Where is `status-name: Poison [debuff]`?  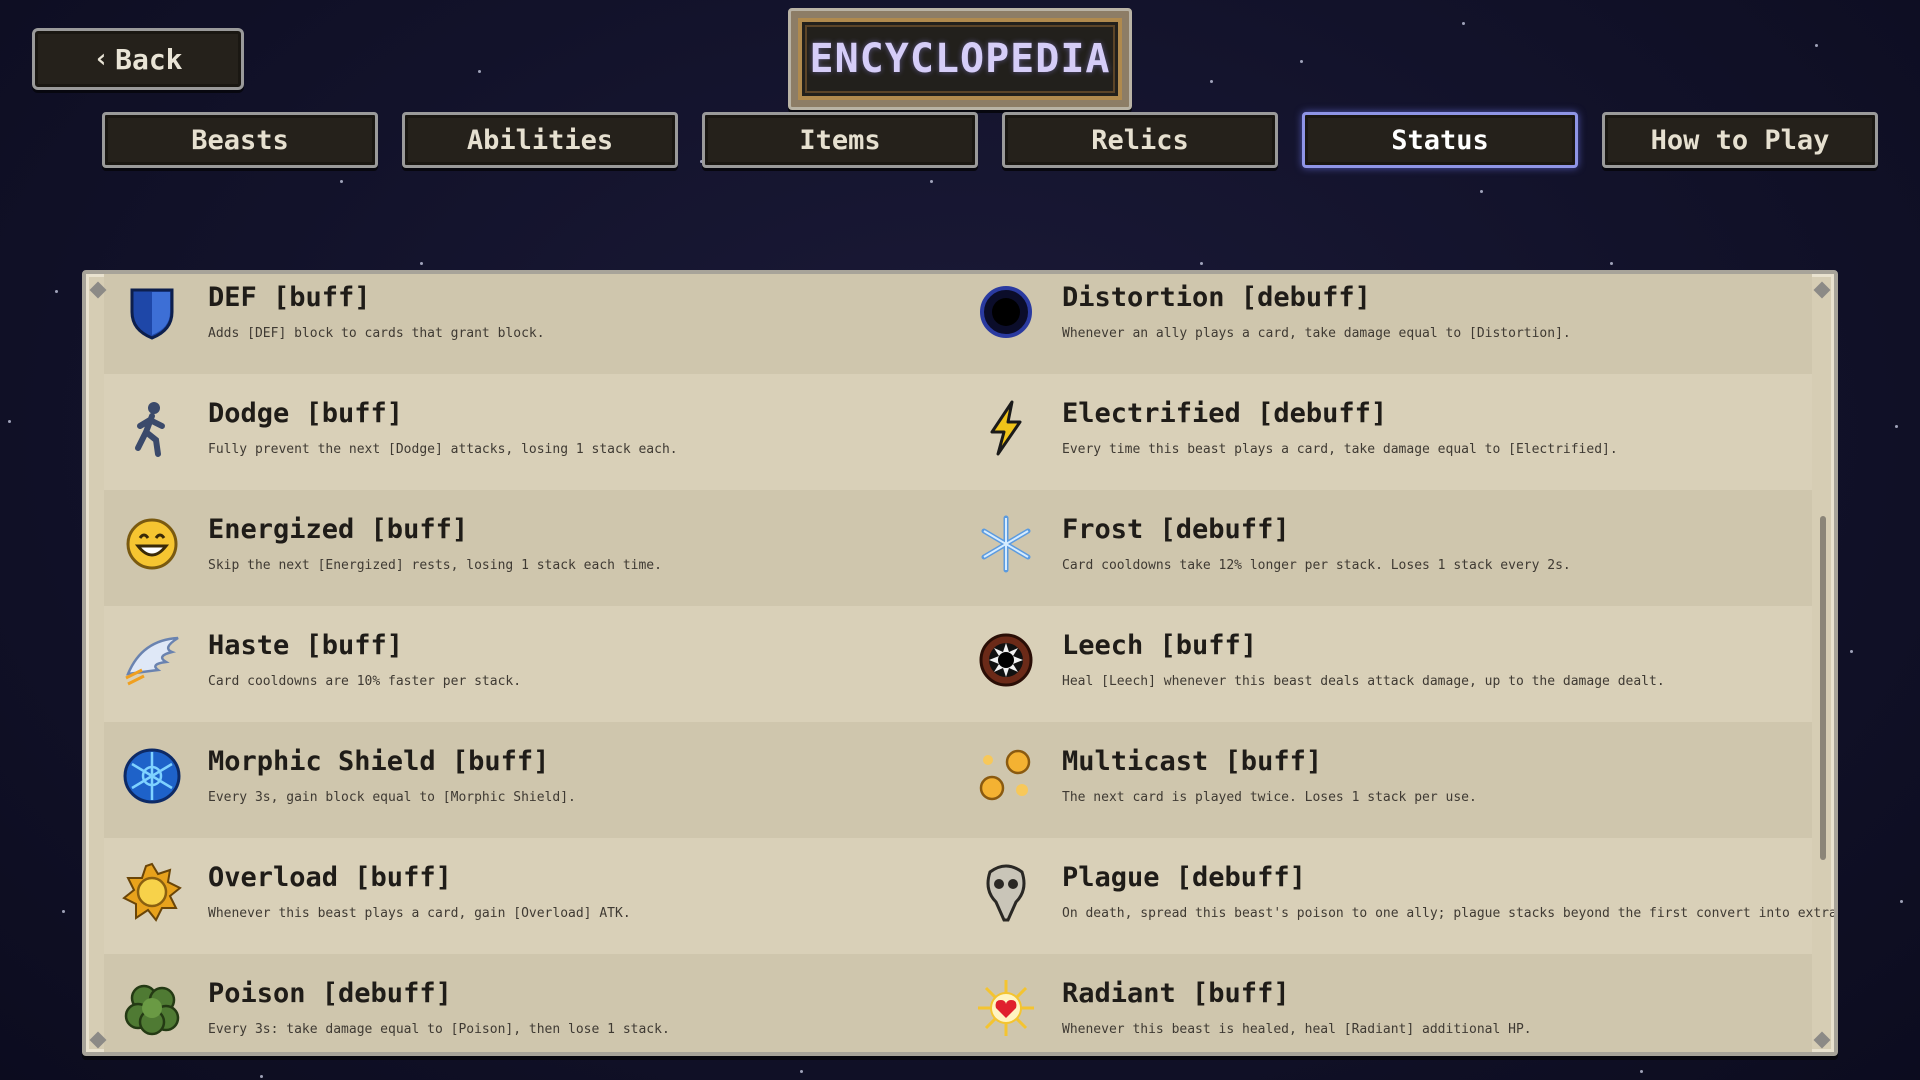
status-name: Poison [debuff] is located at coordinates (330, 993).